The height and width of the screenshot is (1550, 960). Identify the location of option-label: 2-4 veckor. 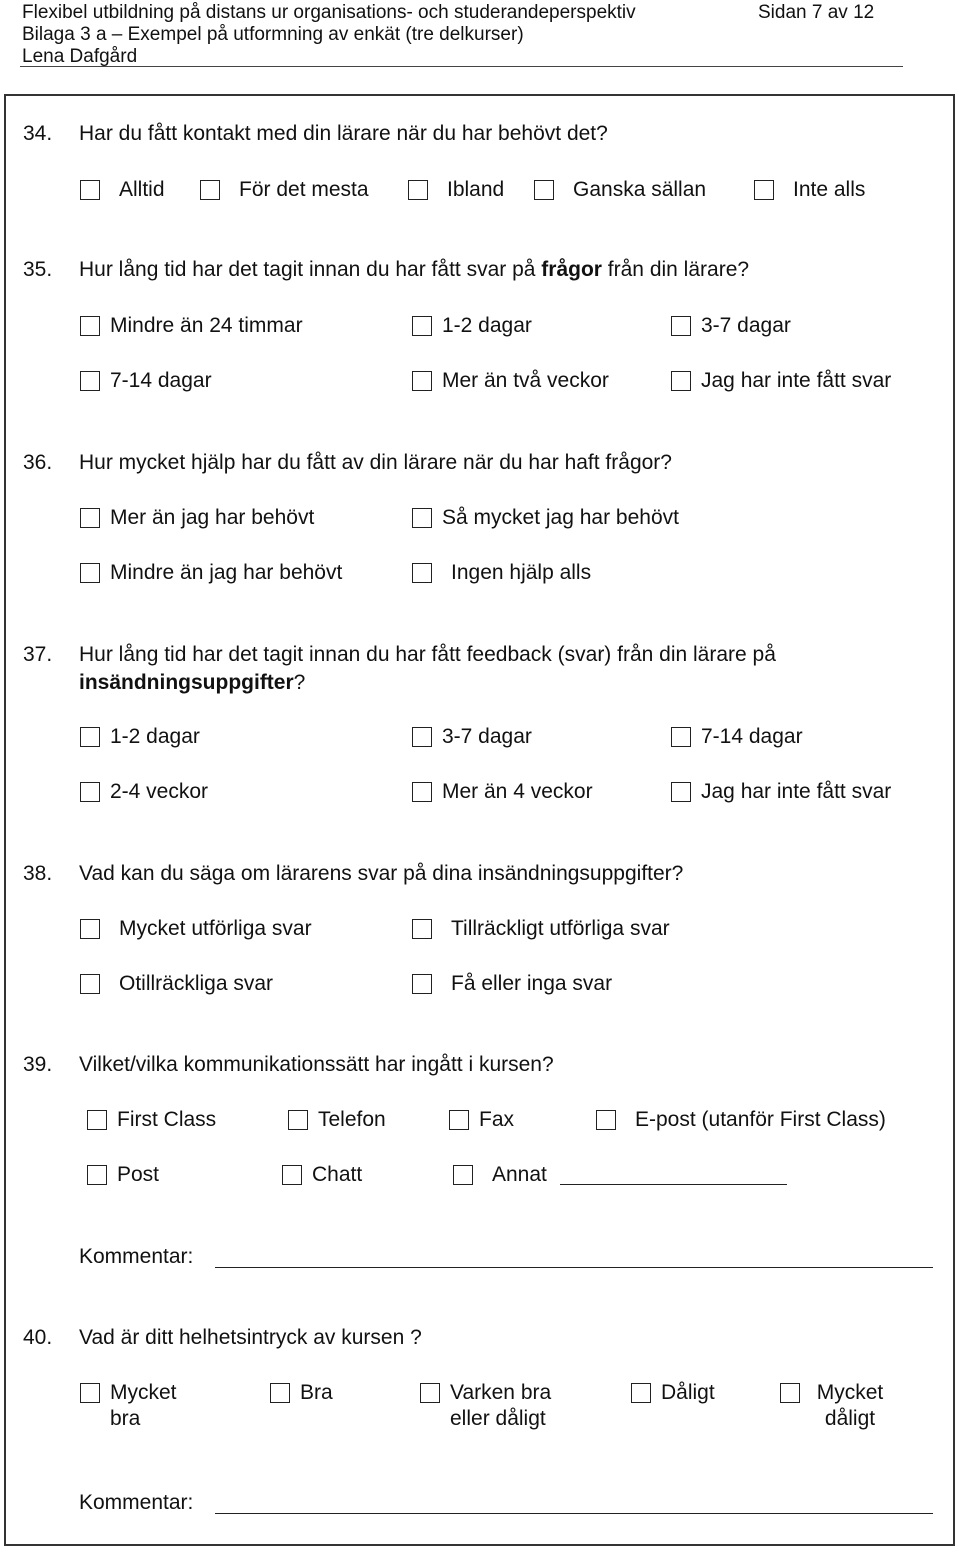
(159, 791).